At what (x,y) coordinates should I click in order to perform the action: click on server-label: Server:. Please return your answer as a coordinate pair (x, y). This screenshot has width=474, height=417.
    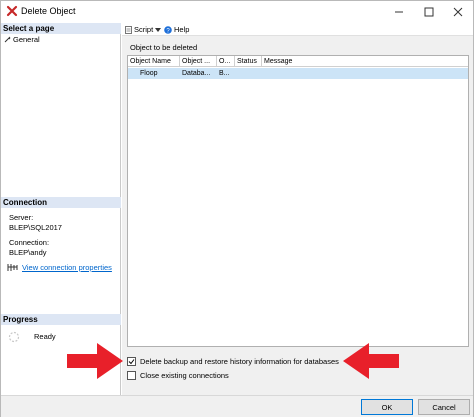
    Looking at the image, I should click on (21, 217).